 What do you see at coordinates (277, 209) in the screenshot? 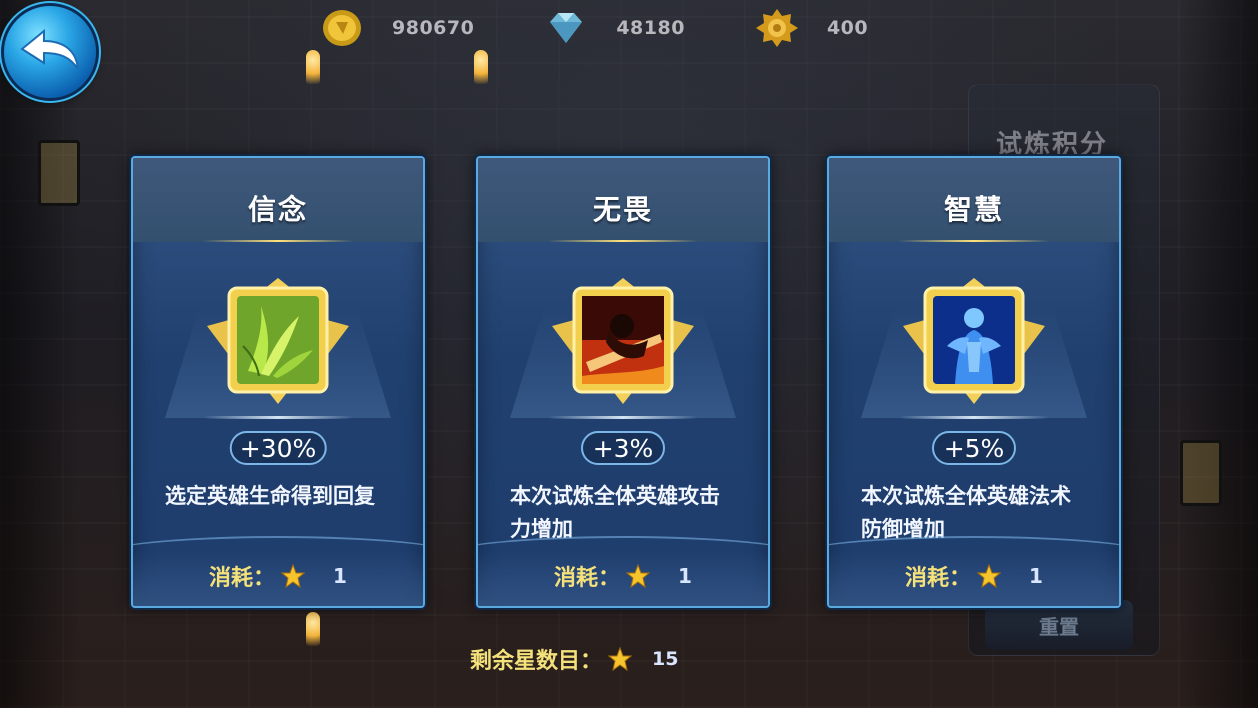
I see `card-title: 信念` at bounding box center [277, 209].